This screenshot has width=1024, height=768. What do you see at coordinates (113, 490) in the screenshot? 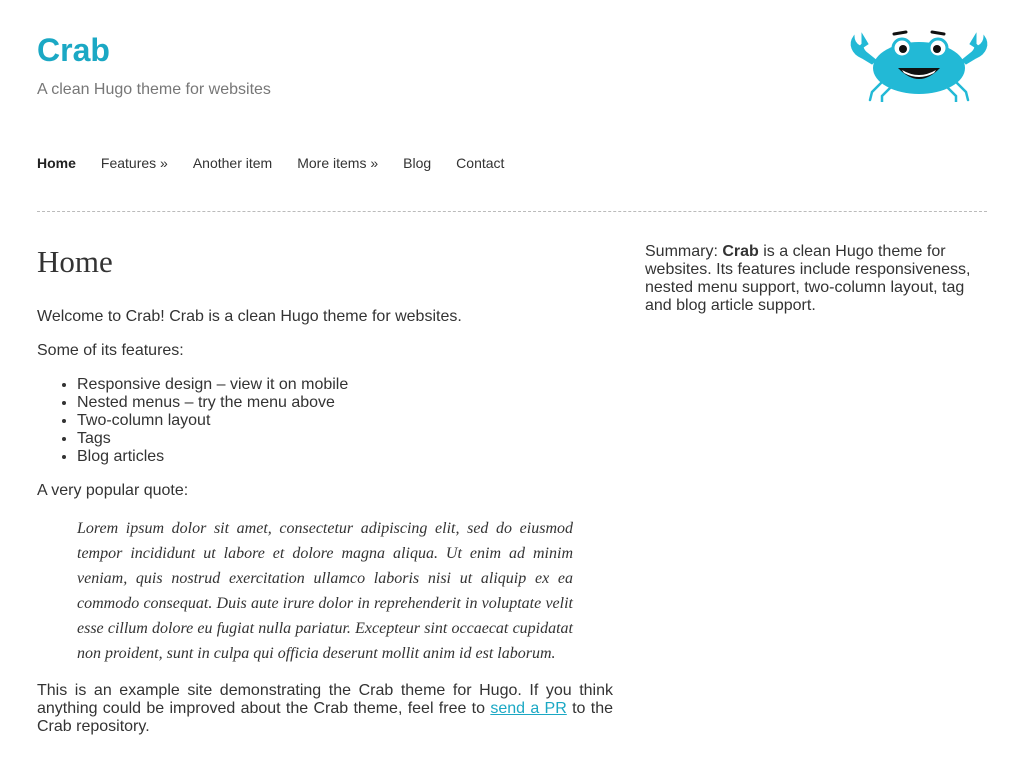
I see `quote-intro: A very popular quote:` at bounding box center [113, 490].